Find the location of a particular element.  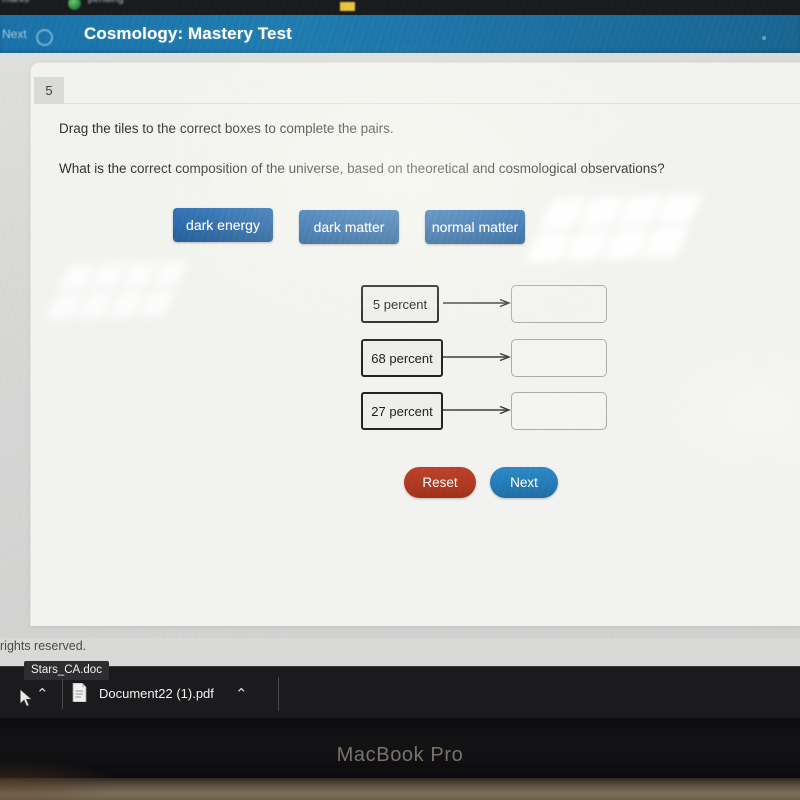

drop-box-27-percent is located at coordinates (559, 411).